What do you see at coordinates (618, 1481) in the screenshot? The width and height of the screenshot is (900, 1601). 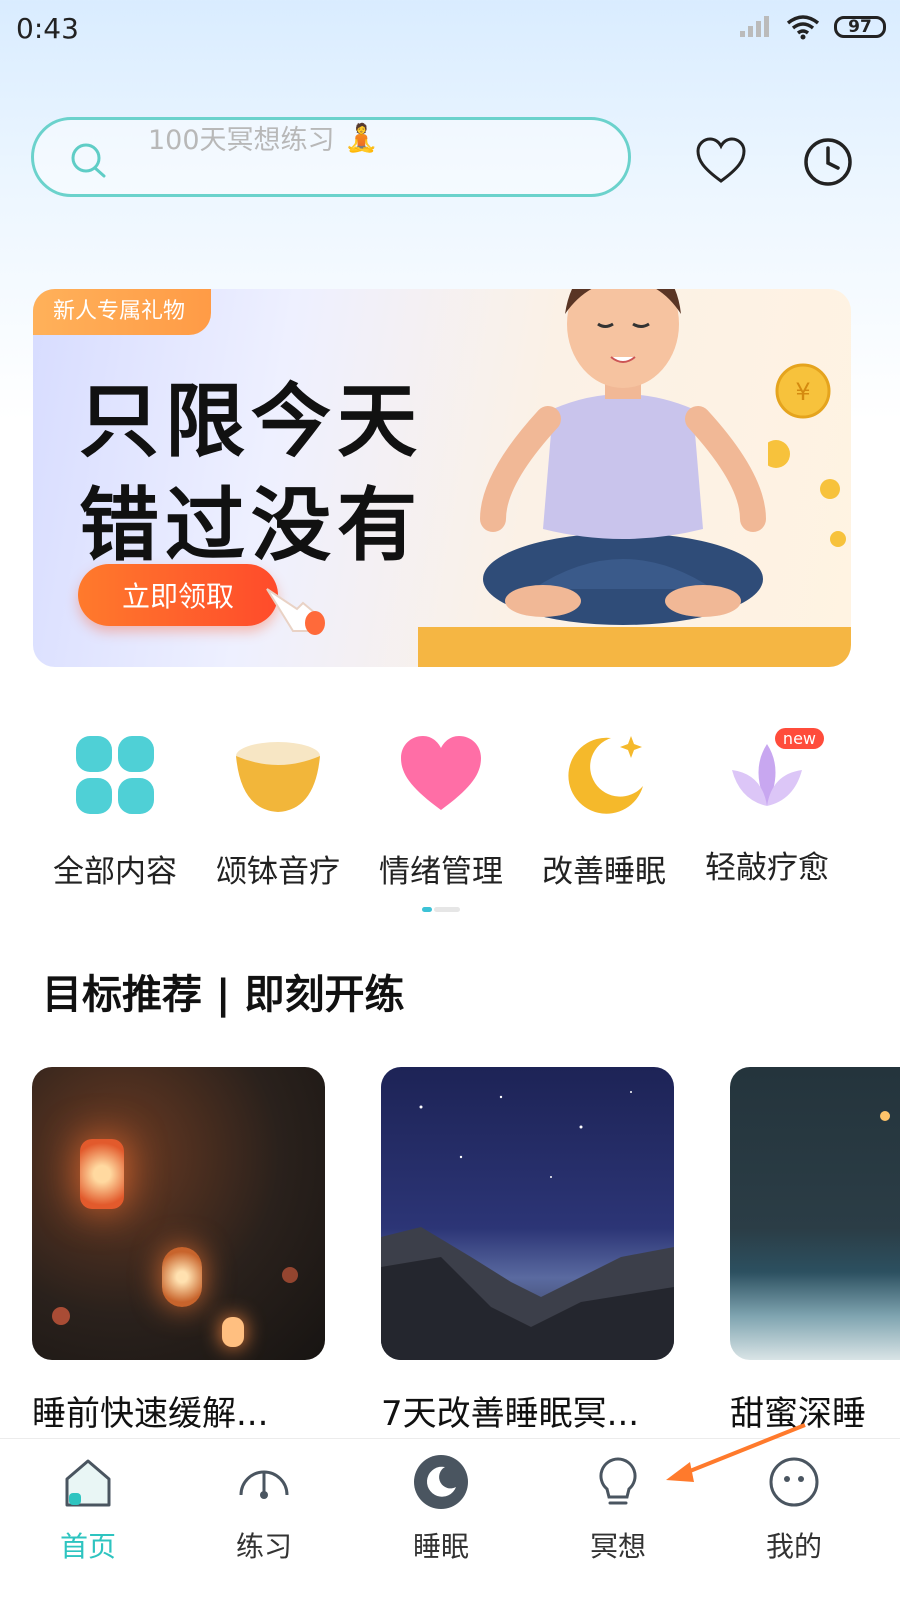 I see `lightbulb-icon` at bounding box center [618, 1481].